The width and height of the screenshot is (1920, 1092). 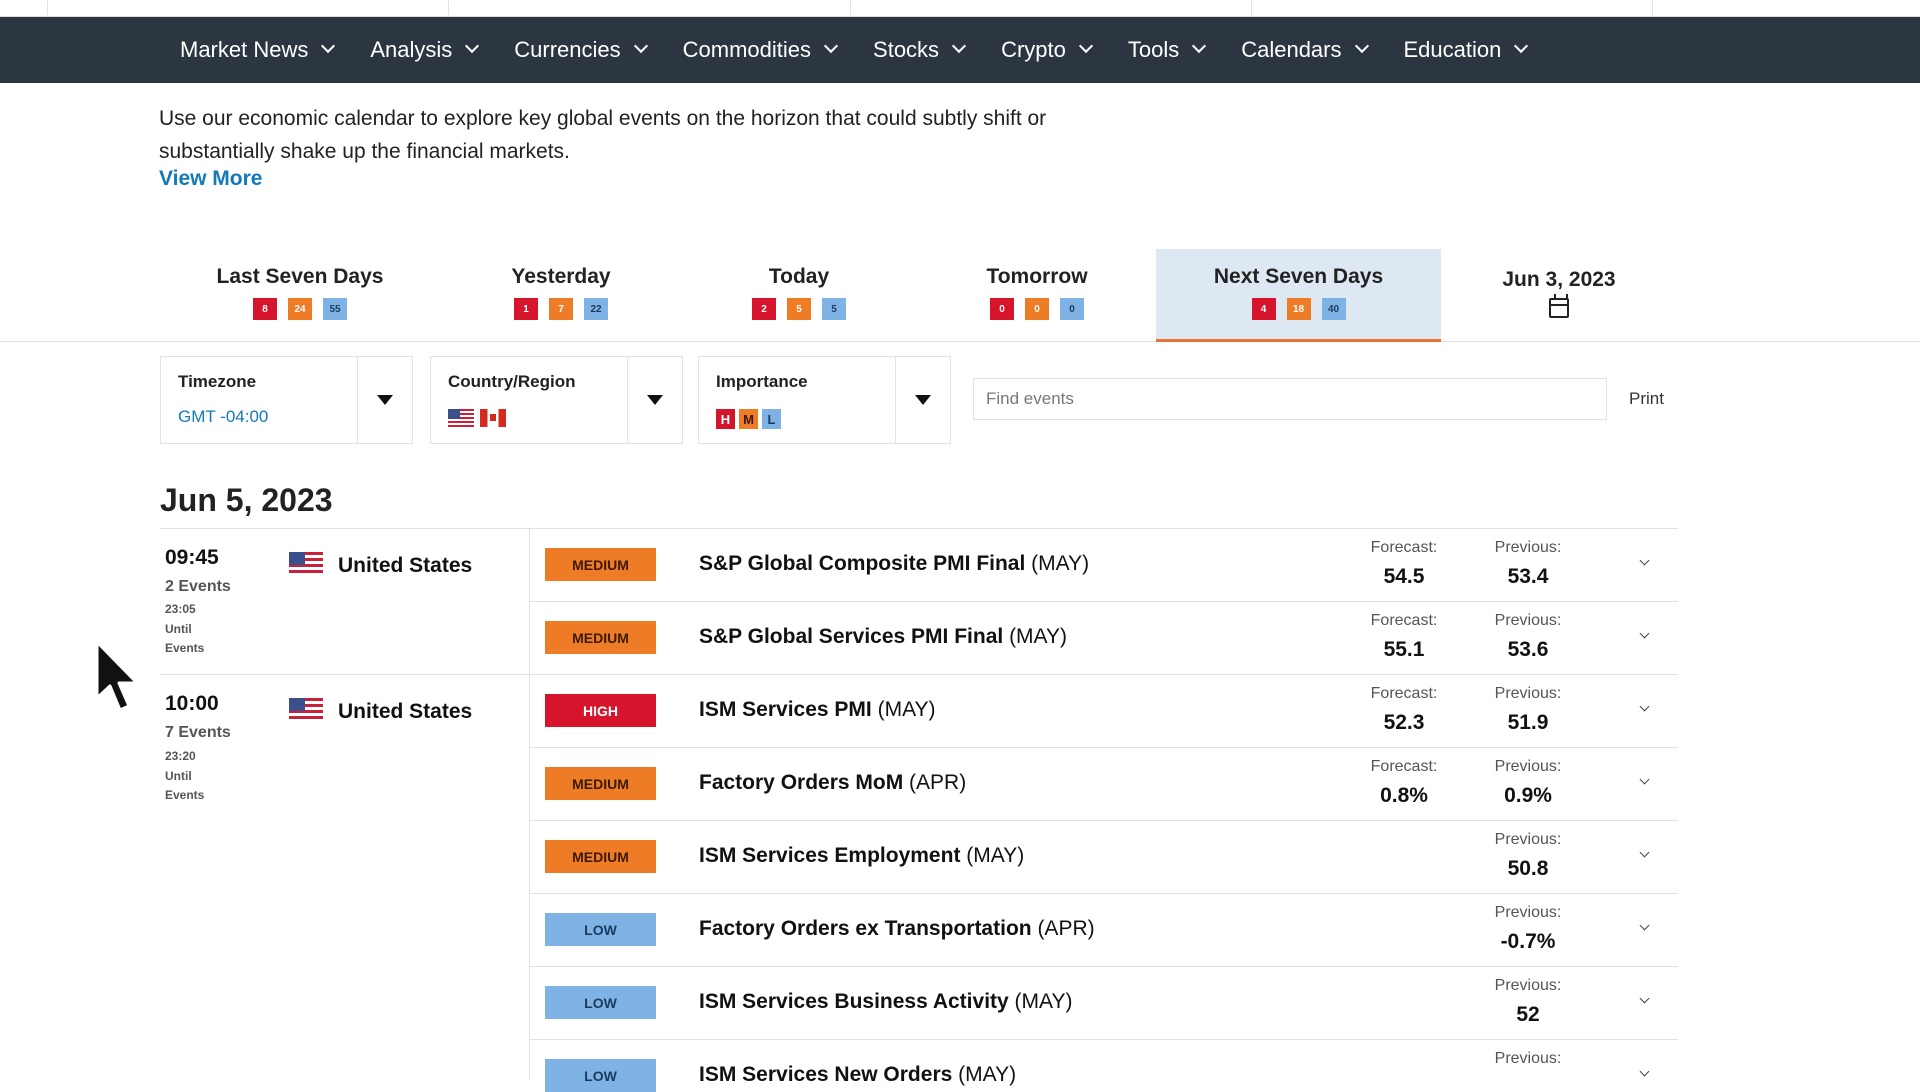 What do you see at coordinates (1037, 309) in the screenshot?
I see `importance-counts: 0 0 0` at bounding box center [1037, 309].